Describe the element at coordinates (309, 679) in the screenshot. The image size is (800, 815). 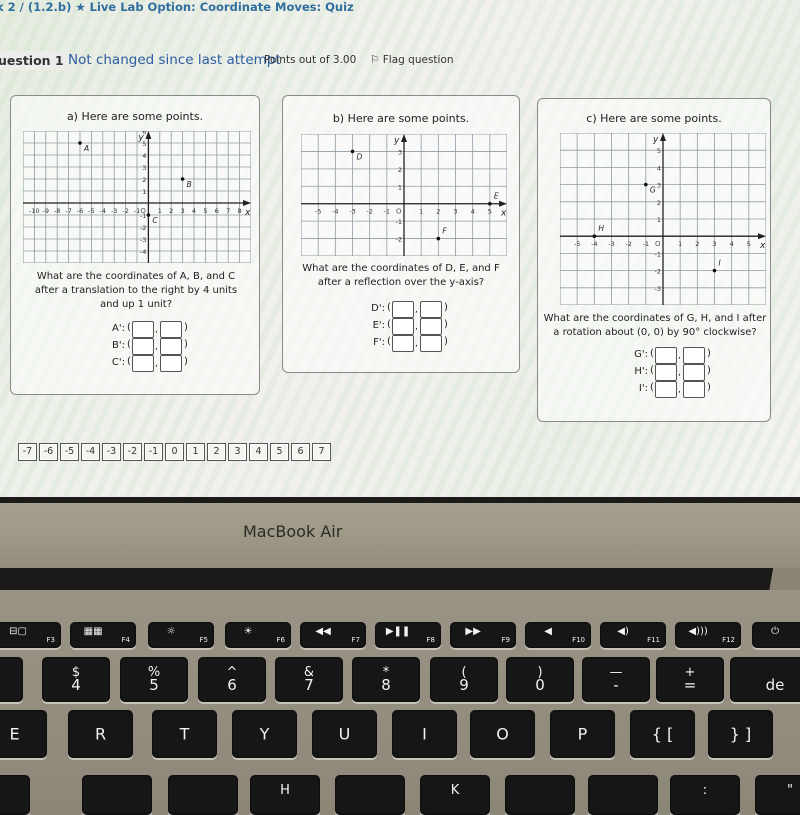
I see `key-7: & 7` at that location.